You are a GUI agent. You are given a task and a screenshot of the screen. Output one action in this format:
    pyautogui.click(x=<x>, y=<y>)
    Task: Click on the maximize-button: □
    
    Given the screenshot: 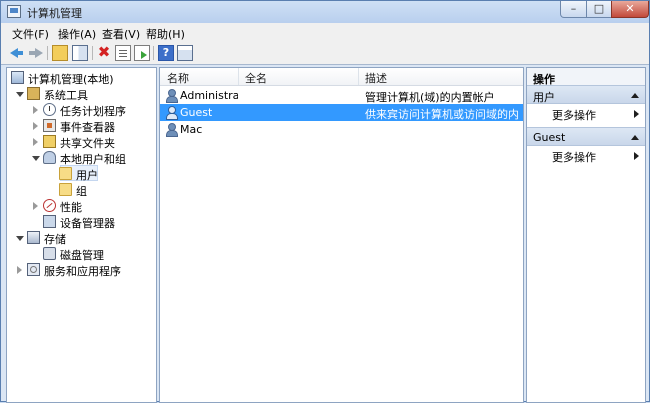 What is the action you would take?
    pyautogui.click(x=599, y=9)
    